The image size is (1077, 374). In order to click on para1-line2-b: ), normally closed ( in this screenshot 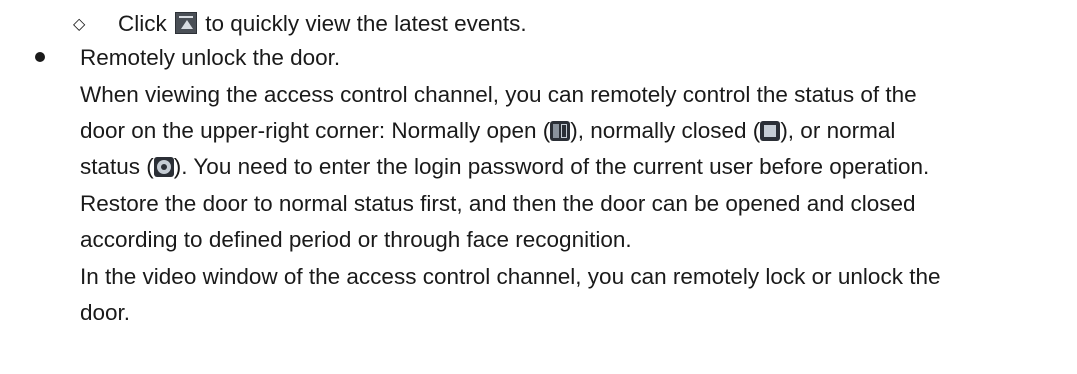, I will do `click(665, 130)`.